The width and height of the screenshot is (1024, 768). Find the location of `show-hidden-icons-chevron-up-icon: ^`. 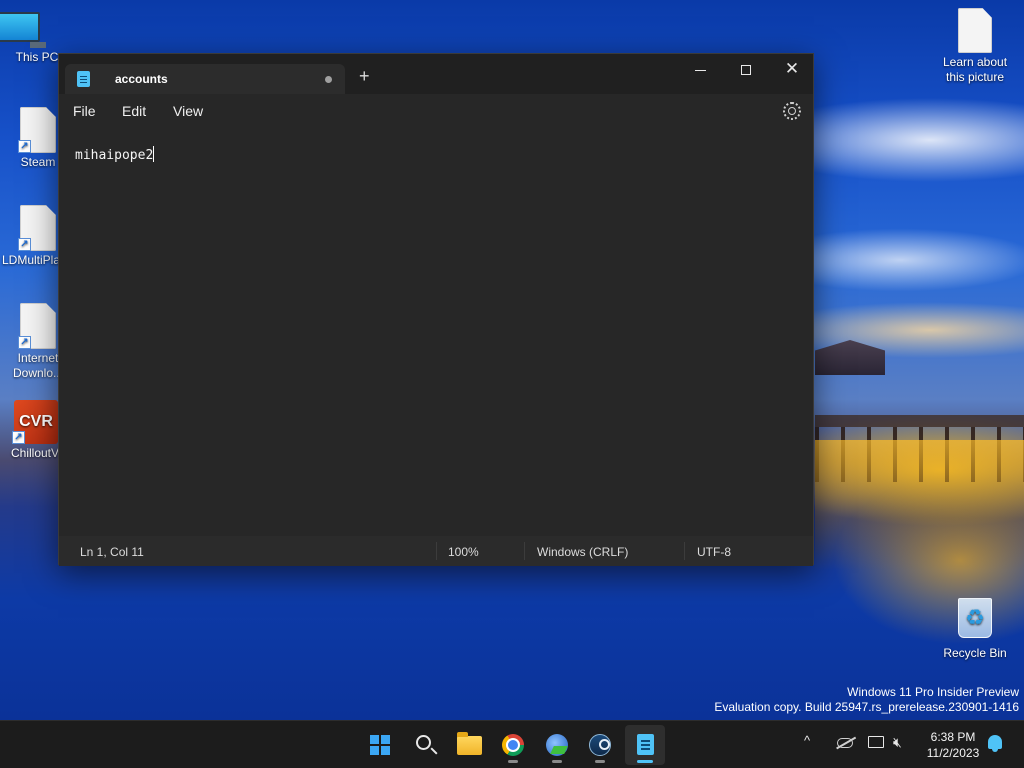

show-hidden-icons-chevron-up-icon: ^ is located at coordinates (807, 741).